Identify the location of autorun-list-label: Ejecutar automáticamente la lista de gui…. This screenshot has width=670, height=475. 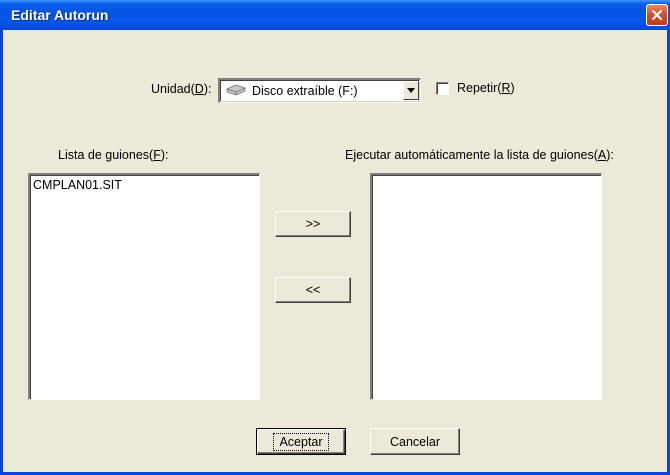
(479, 155).